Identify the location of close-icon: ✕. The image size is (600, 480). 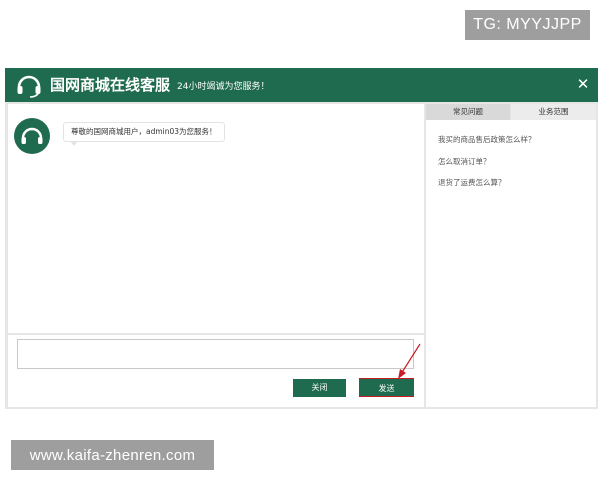
(583, 84).